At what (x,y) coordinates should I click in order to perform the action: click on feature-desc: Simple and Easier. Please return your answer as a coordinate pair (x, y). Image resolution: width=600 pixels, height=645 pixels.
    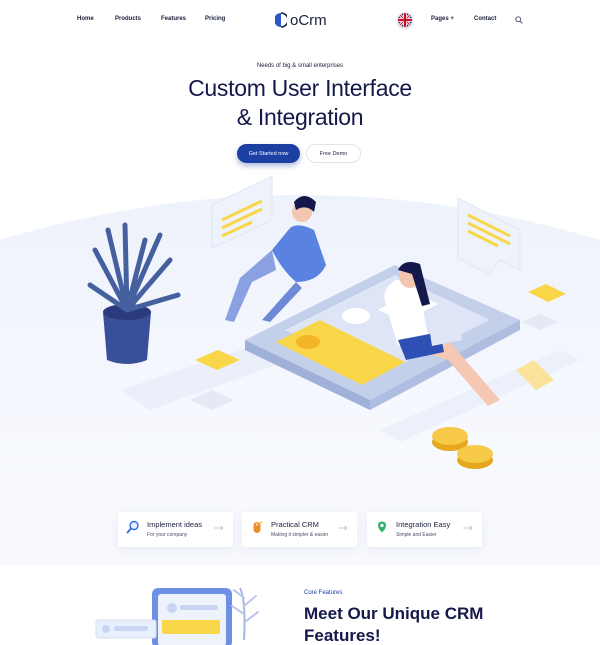
    Looking at the image, I should click on (416, 535).